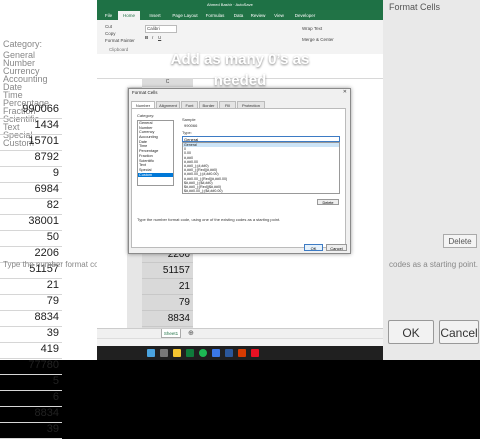  Describe the element at coordinates (279, 15) in the screenshot. I see `ribbon-tab-view: View` at that location.